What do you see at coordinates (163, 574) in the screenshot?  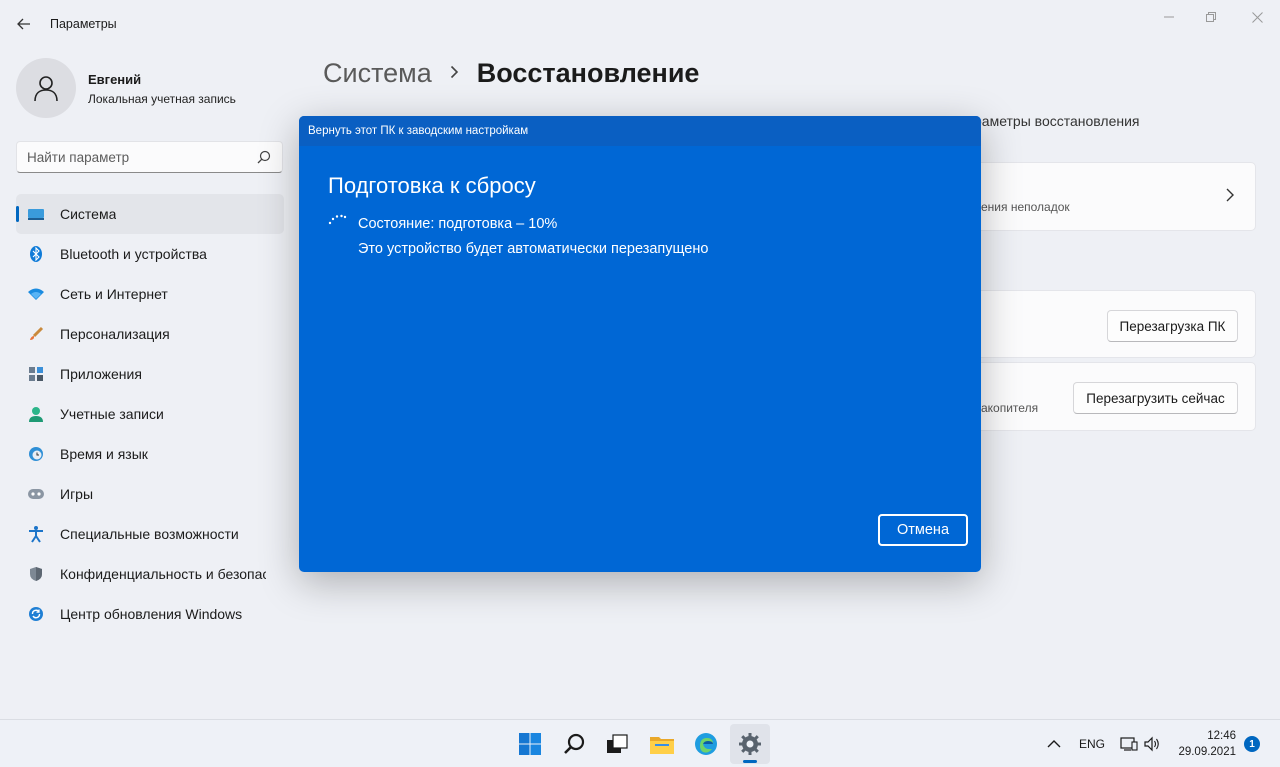 I see `sidebar-item-label: Конфиденциальность и безопасность` at bounding box center [163, 574].